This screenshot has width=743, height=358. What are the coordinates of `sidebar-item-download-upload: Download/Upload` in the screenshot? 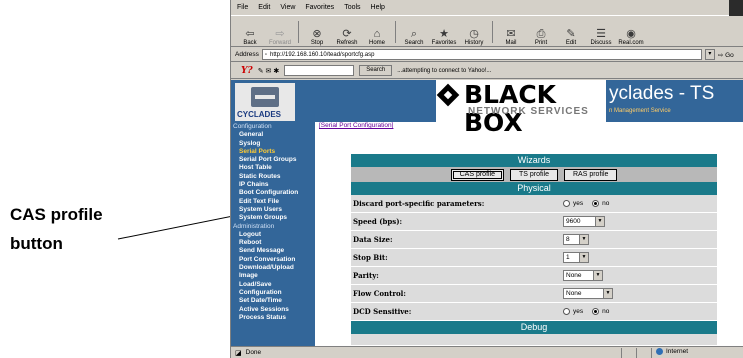 It's located at (274, 268).